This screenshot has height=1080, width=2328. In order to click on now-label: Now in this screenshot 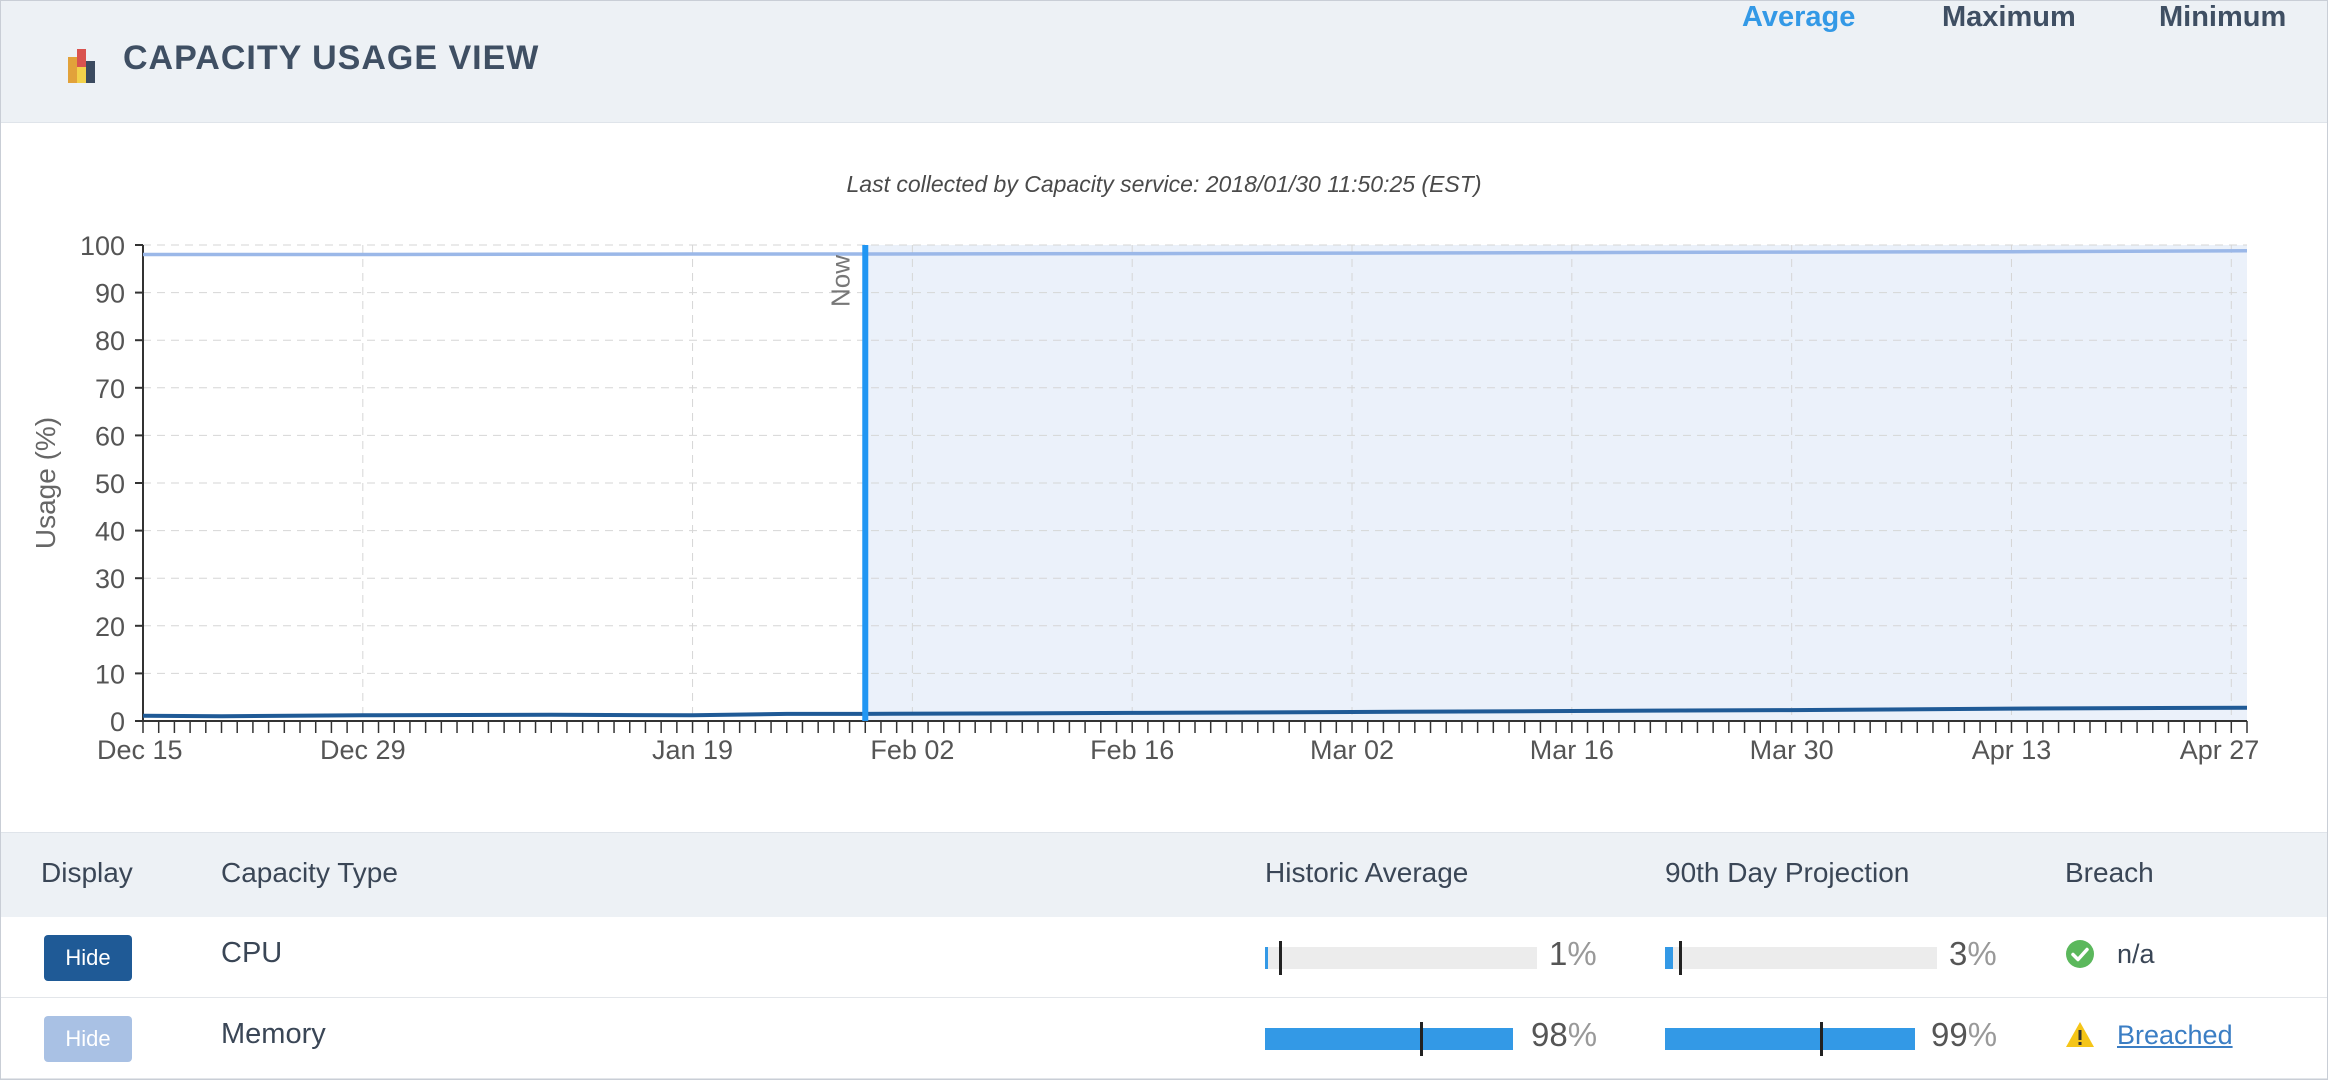, I will do `click(840, 281)`.